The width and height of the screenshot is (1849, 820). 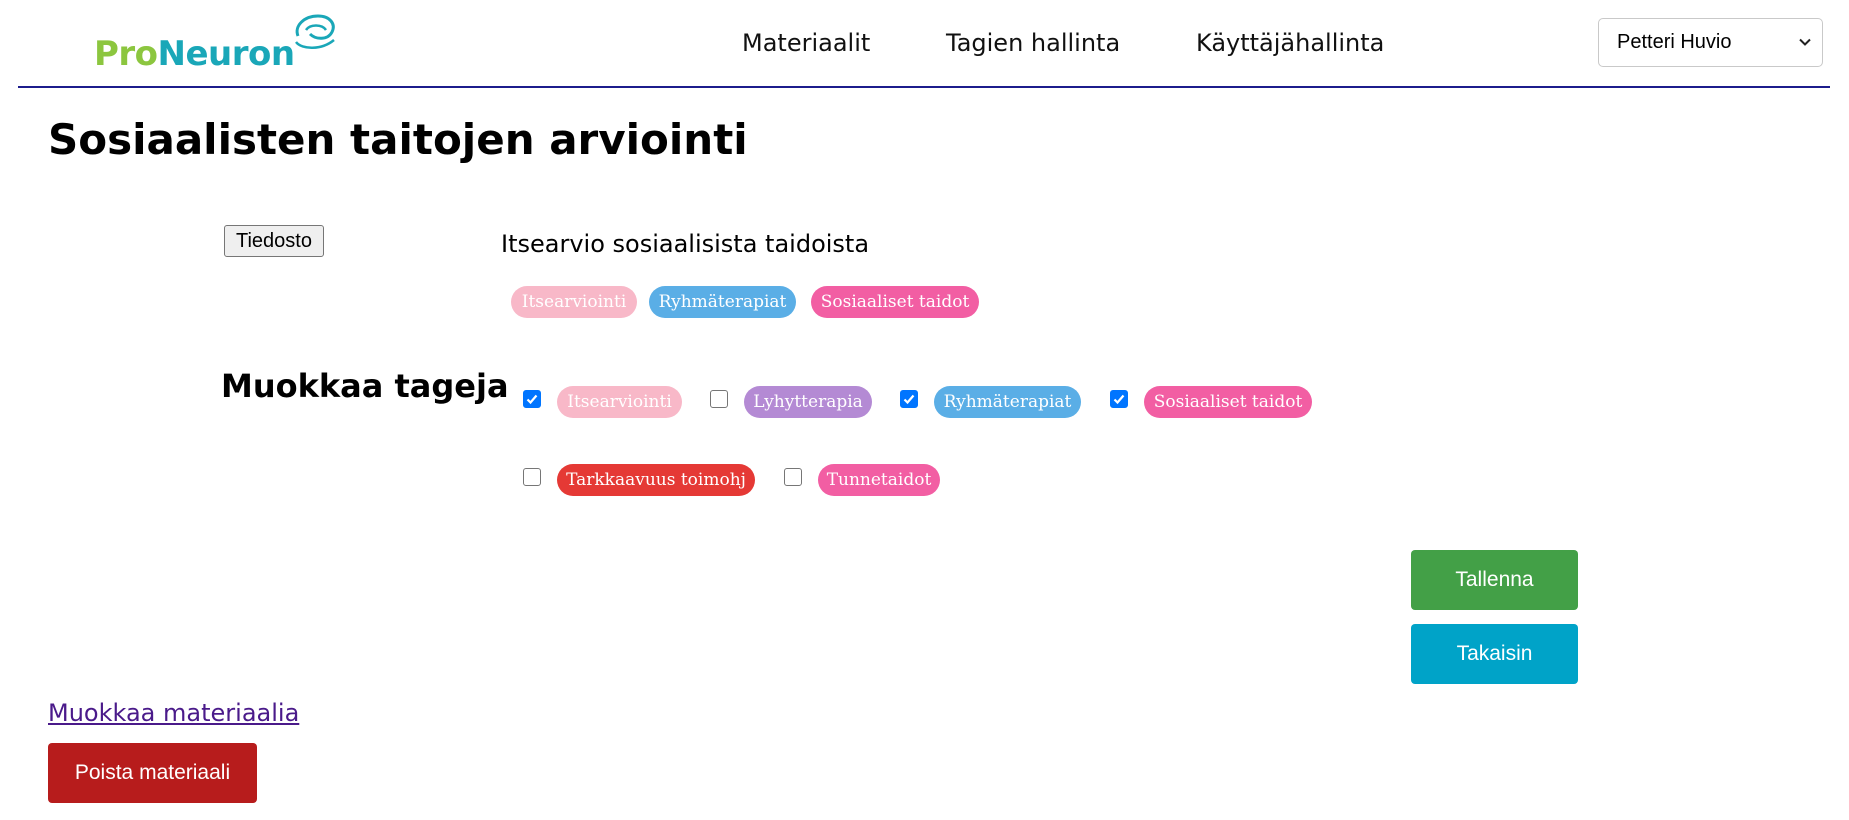 What do you see at coordinates (398, 139) in the screenshot?
I see `page-title: Sosiaalisten taitojen arviointi` at bounding box center [398, 139].